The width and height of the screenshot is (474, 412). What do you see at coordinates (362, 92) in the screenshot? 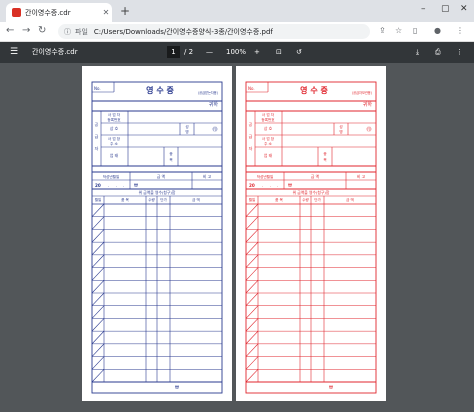
I see `copy-type-label: (공급자보관용)` at bounding box center [362, 92].